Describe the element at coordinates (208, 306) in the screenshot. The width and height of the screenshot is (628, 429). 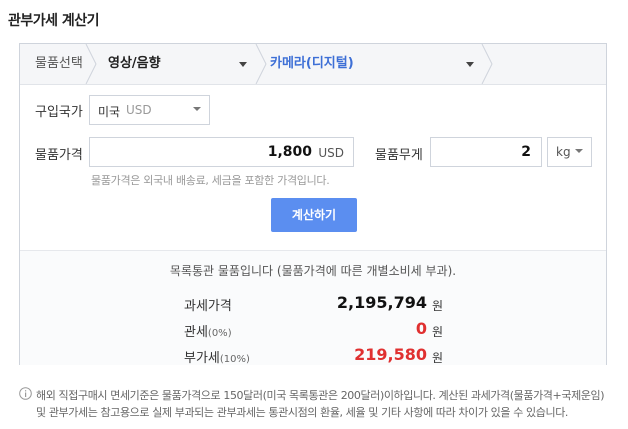
I see `taxable-price-label: 과세가격` at that location.